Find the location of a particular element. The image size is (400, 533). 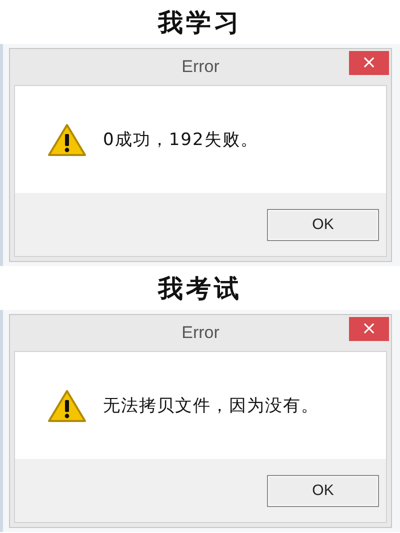

caption: 我考试 is located at coordinates (199, 288).